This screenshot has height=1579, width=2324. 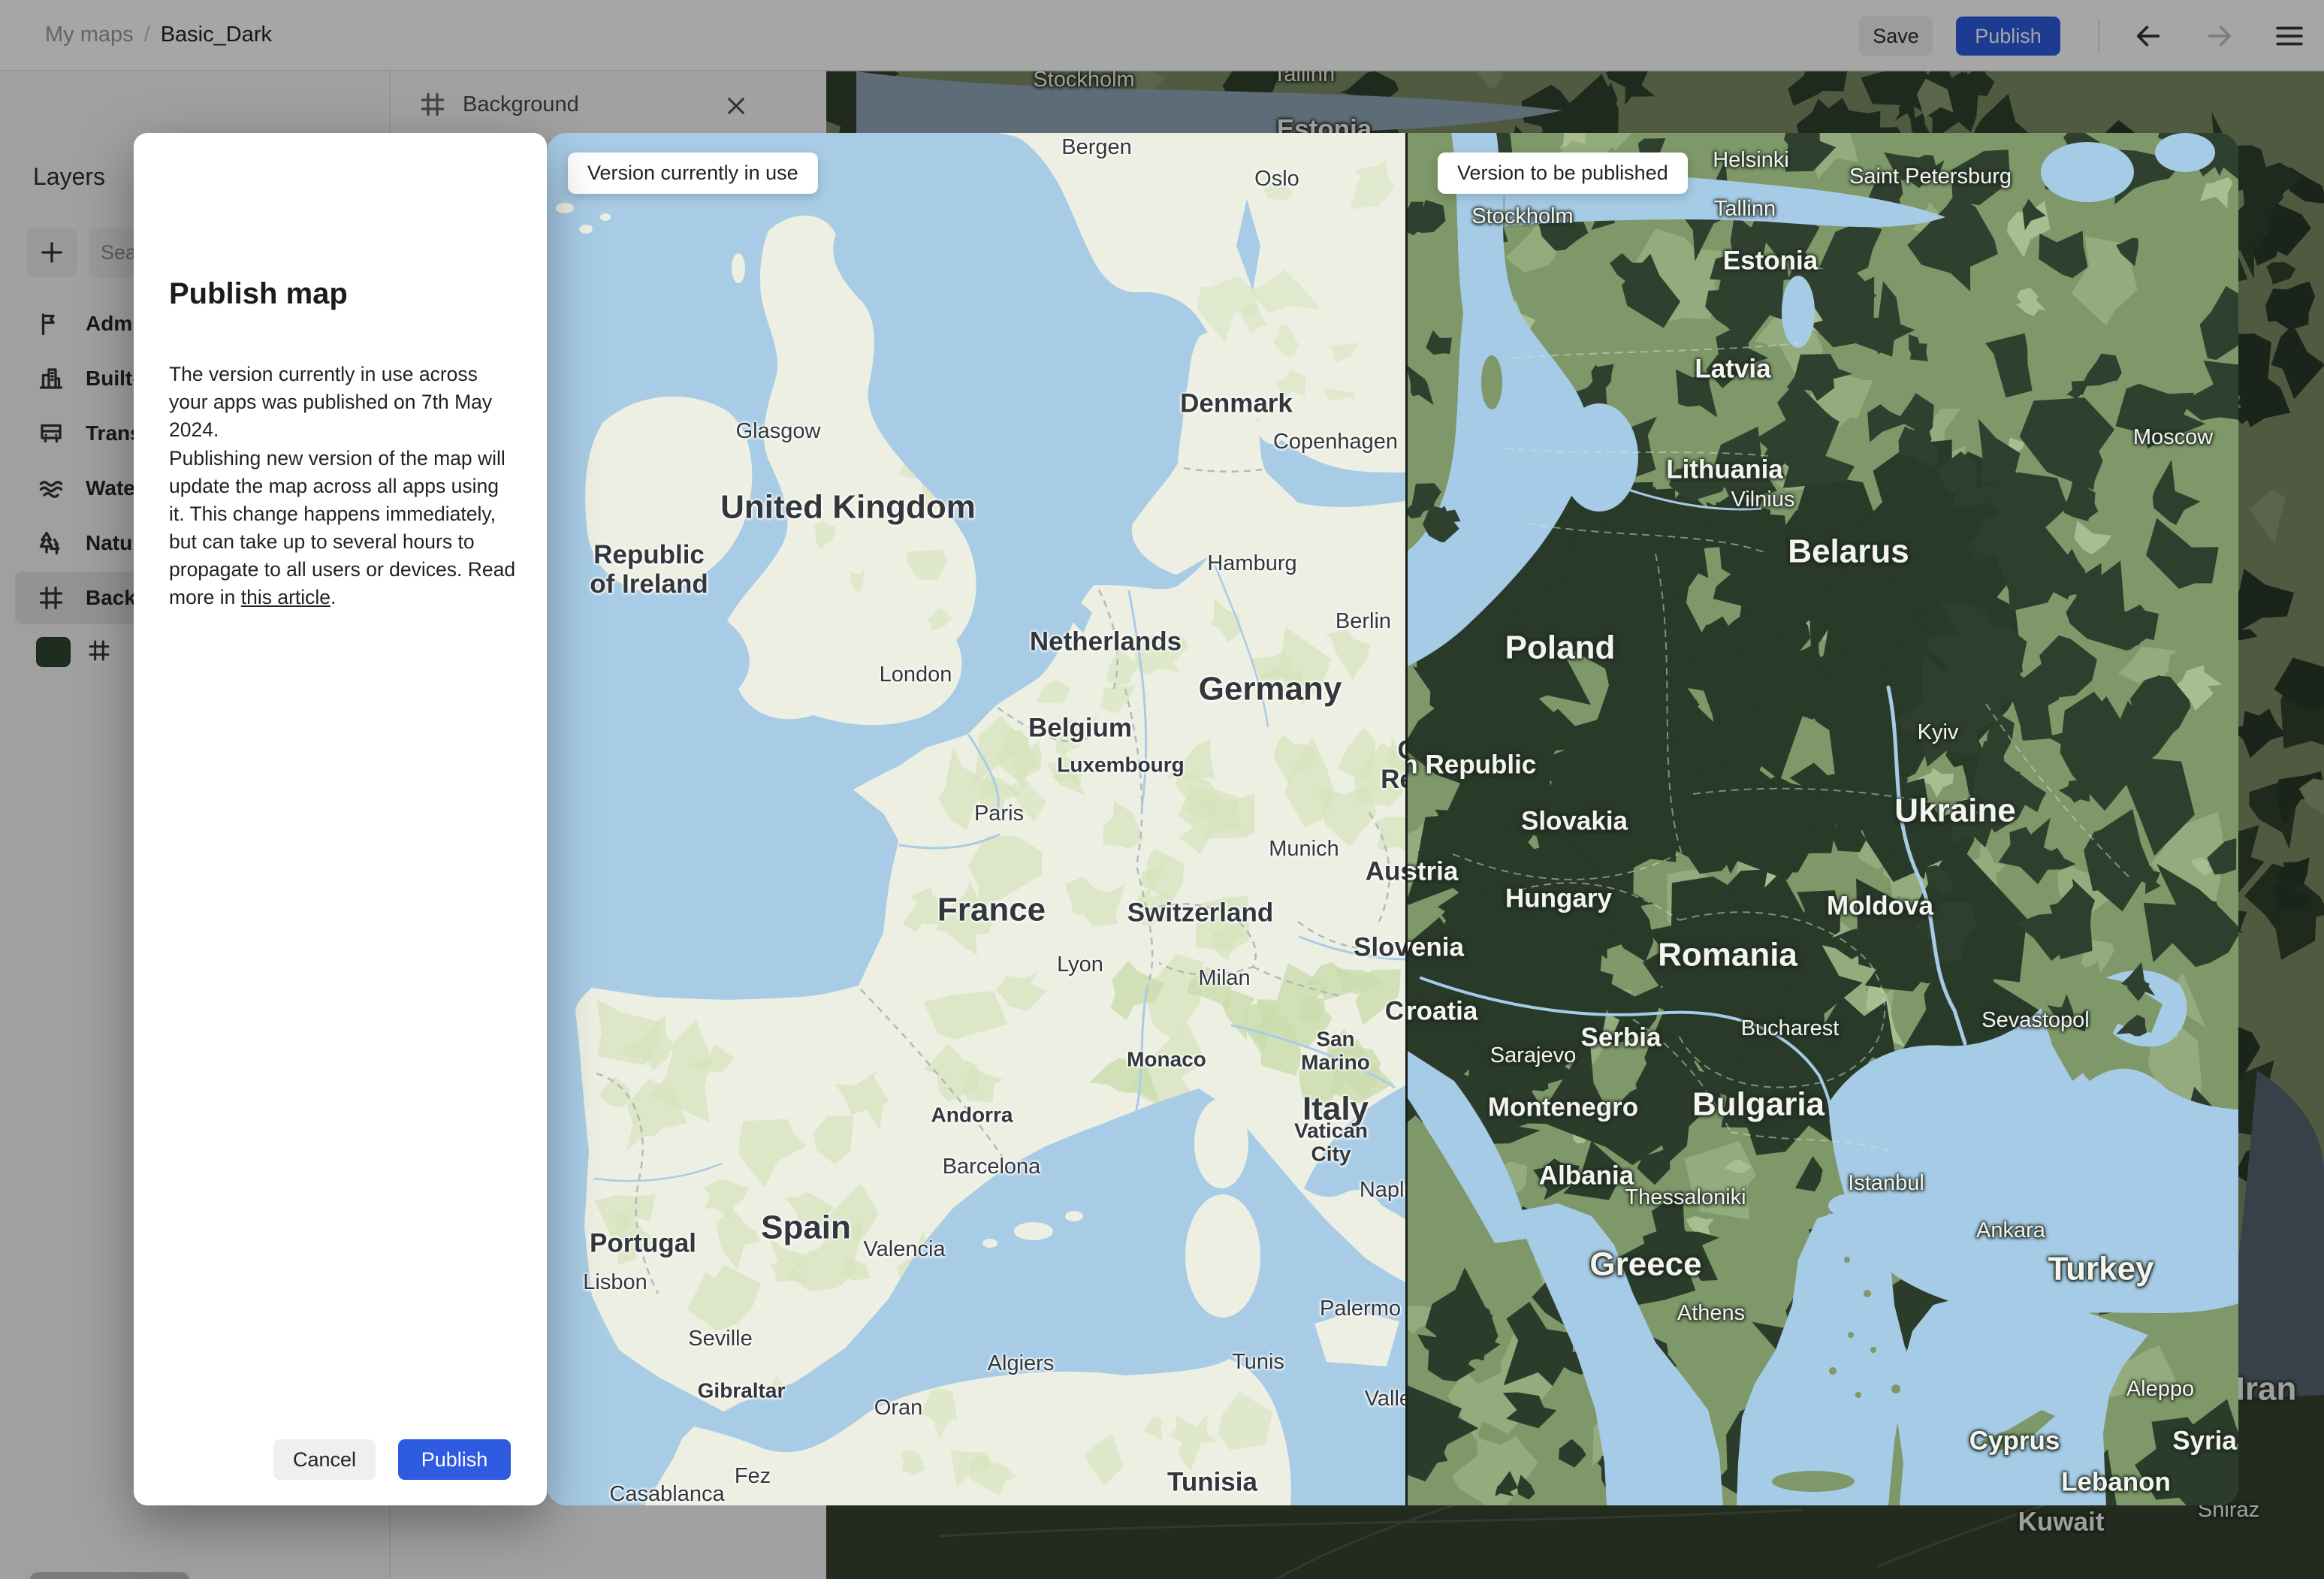 What do you see at coordinates (392, 1459) in the screenshot?
I see `dialog-actions: Cancel Publish` at bounding box center [392, 1459].